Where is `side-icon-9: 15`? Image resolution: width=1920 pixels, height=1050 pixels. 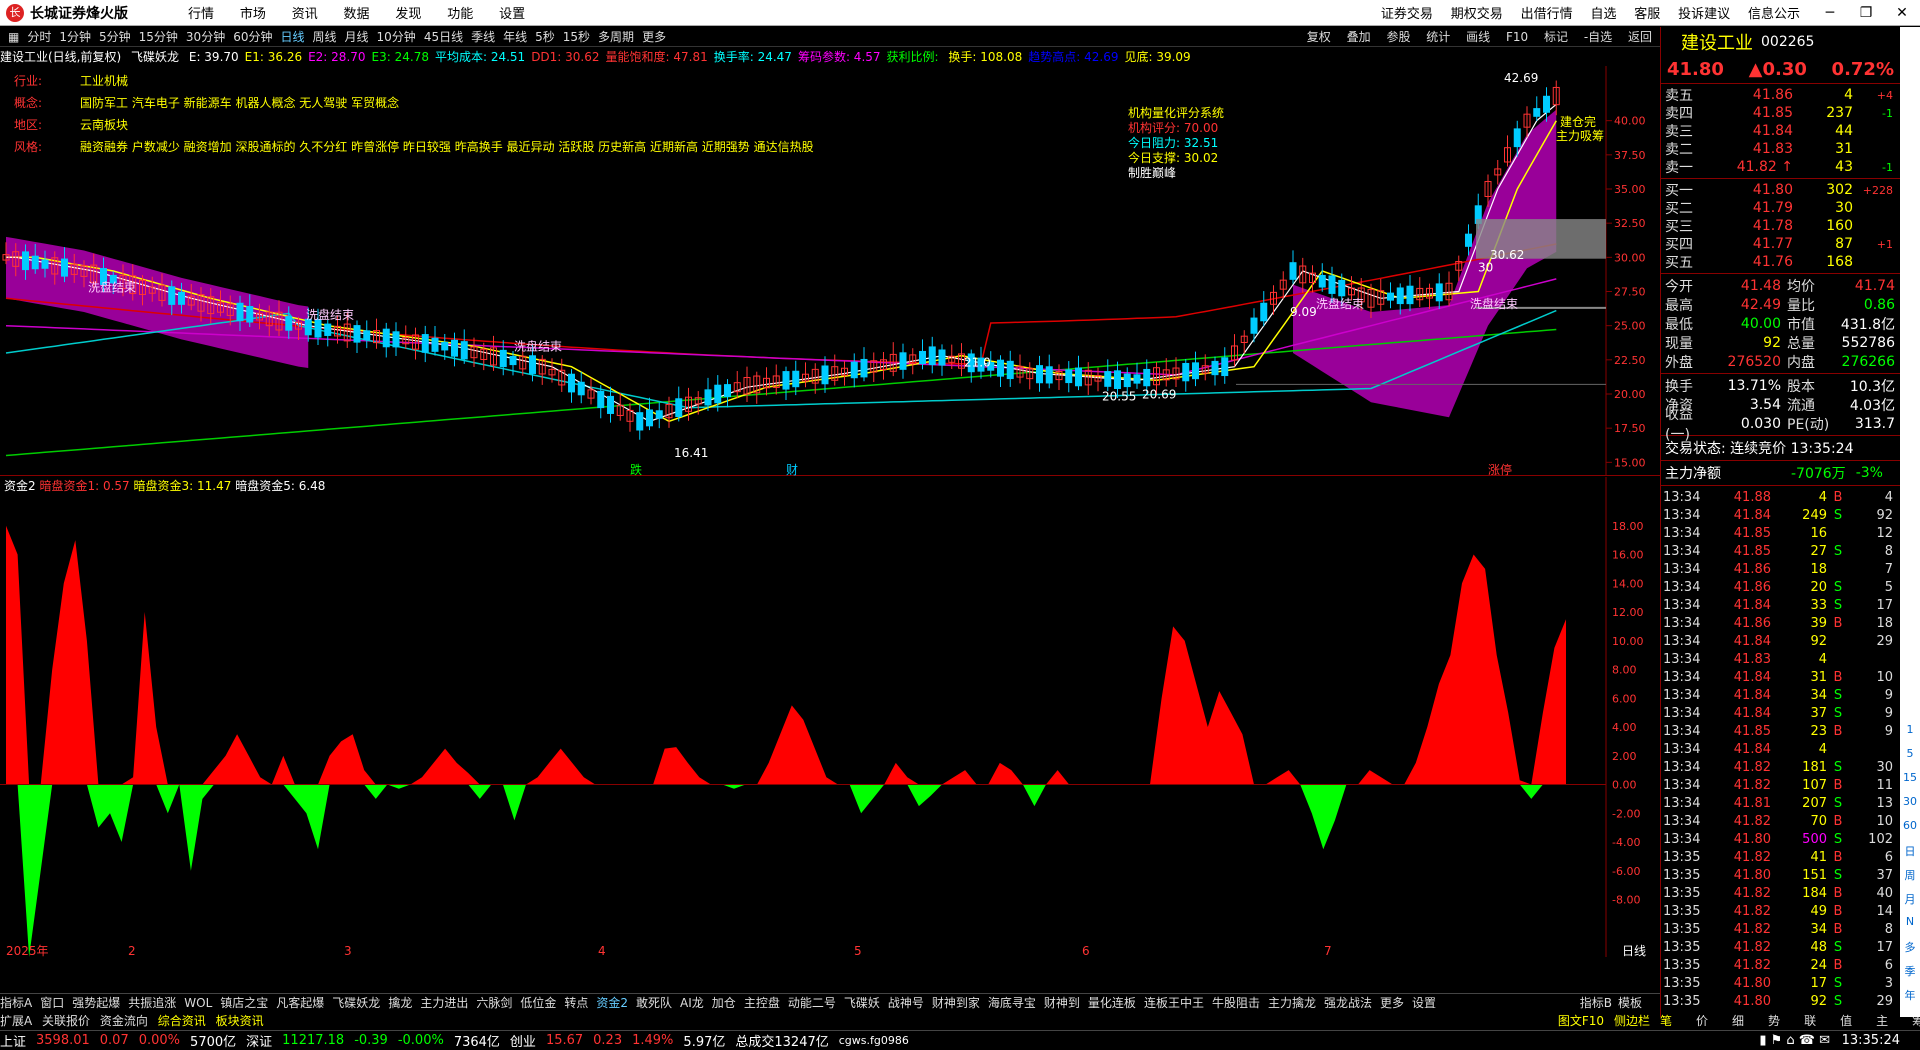
side-icon-9: 15 is located at coordinates (1910, 777).